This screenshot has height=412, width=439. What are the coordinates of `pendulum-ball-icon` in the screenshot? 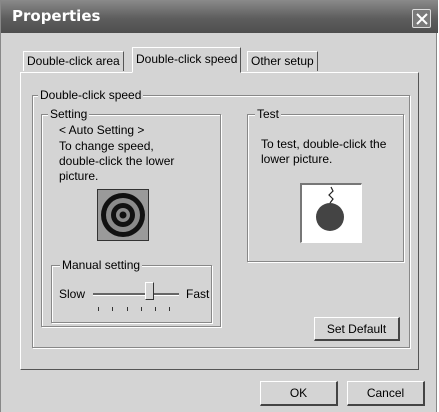 It's located at (330, 208).